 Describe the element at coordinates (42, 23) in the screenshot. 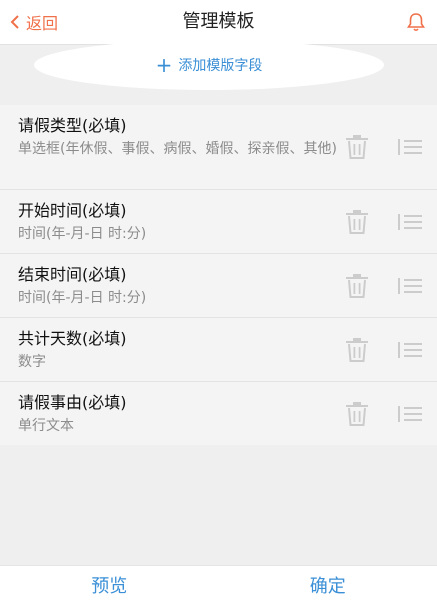

I see `back-label: 返回` at that location.